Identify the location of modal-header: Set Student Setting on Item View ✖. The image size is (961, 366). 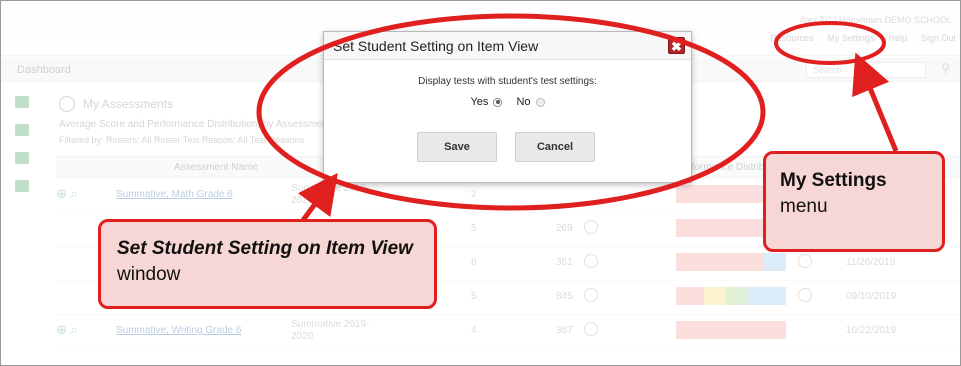
(507, 46).